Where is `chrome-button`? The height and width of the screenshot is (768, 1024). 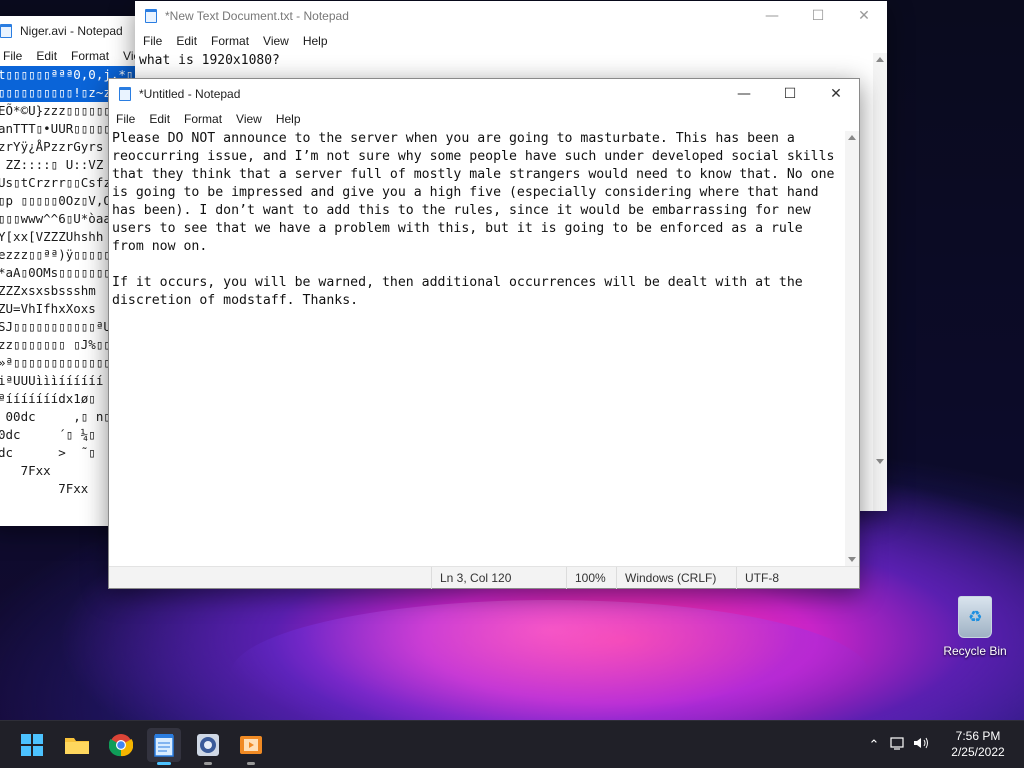 chrome-button is located at coordinates (121, 745).